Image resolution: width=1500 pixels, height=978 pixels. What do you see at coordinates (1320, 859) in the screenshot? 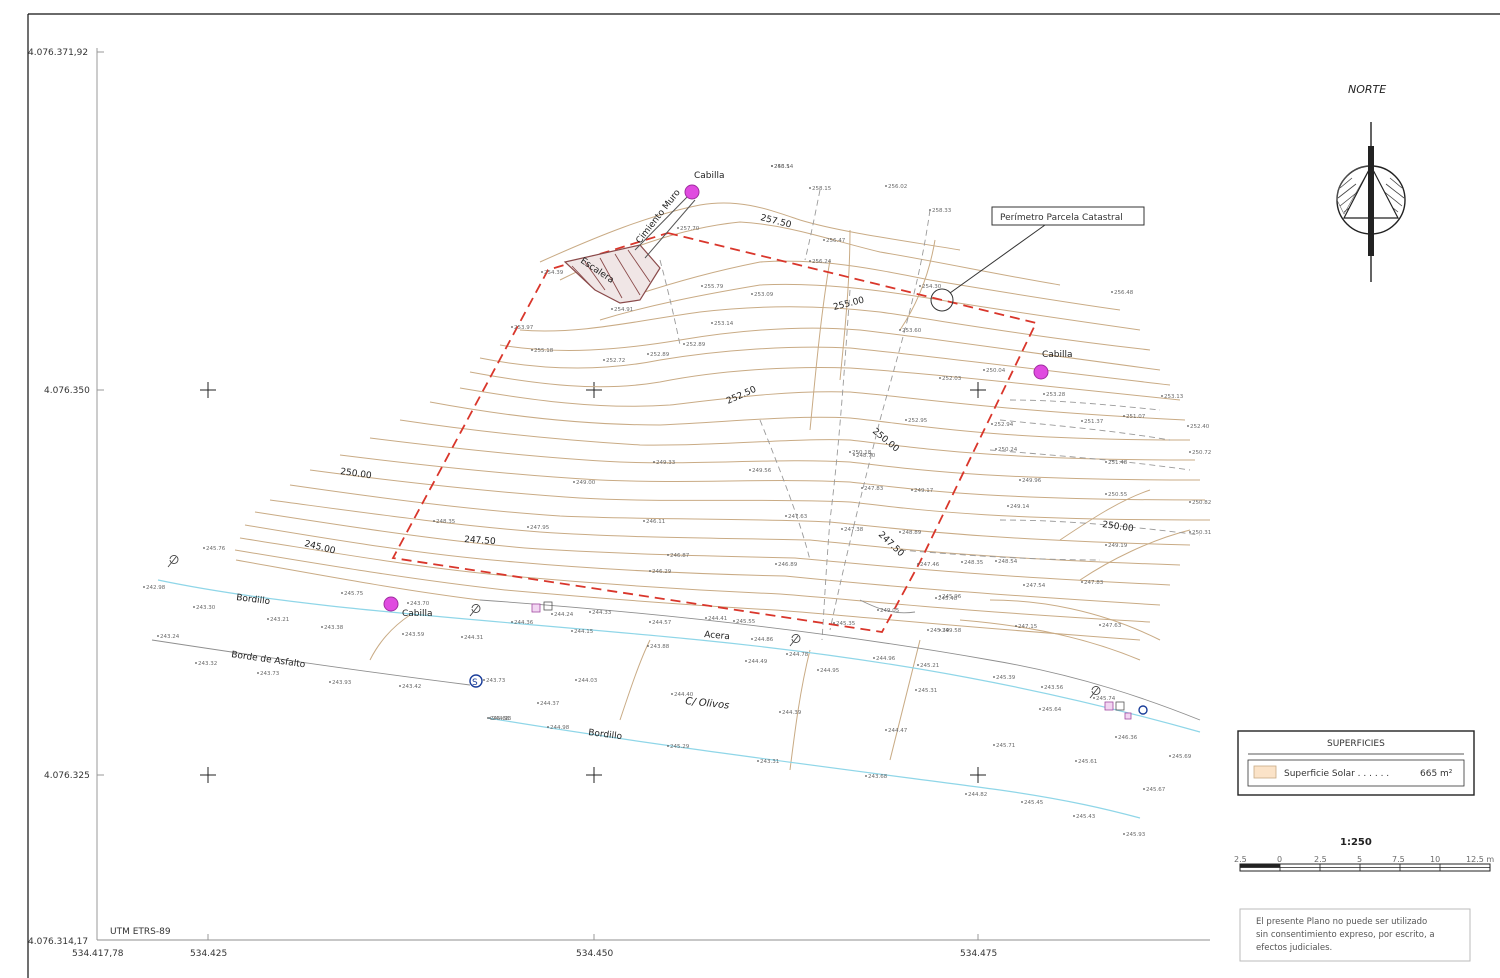
I see `scale-tick: 2.5` at bounding box center [1320, 859].